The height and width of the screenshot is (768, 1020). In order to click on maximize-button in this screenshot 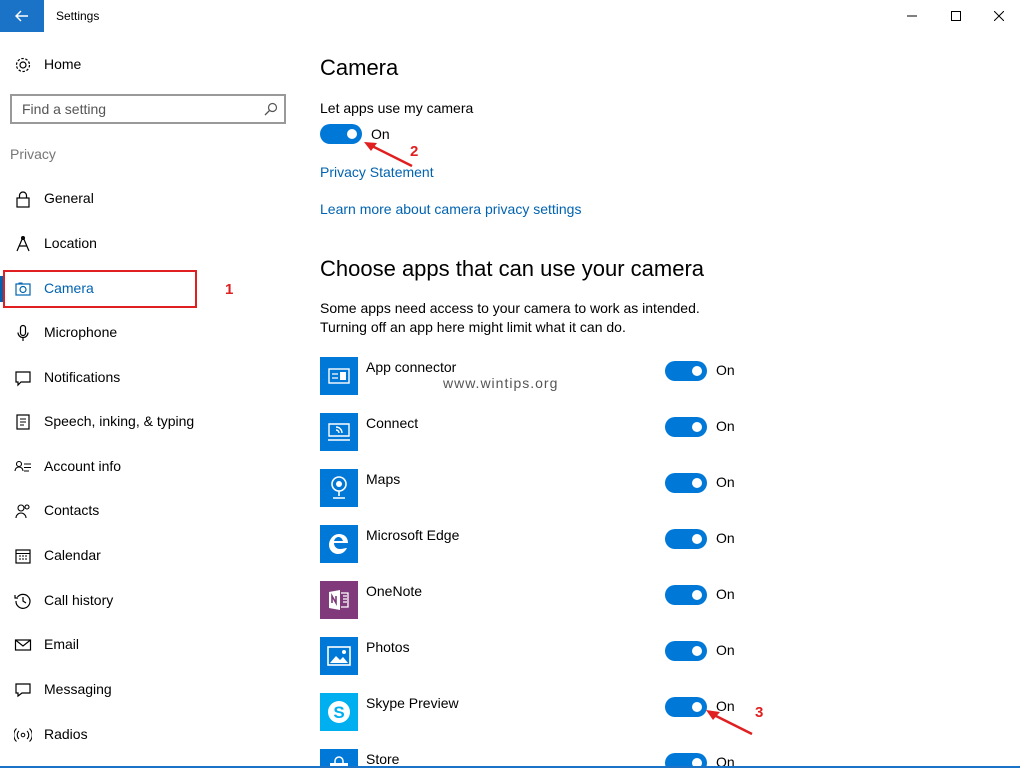, I will do `click(956, 16)`.